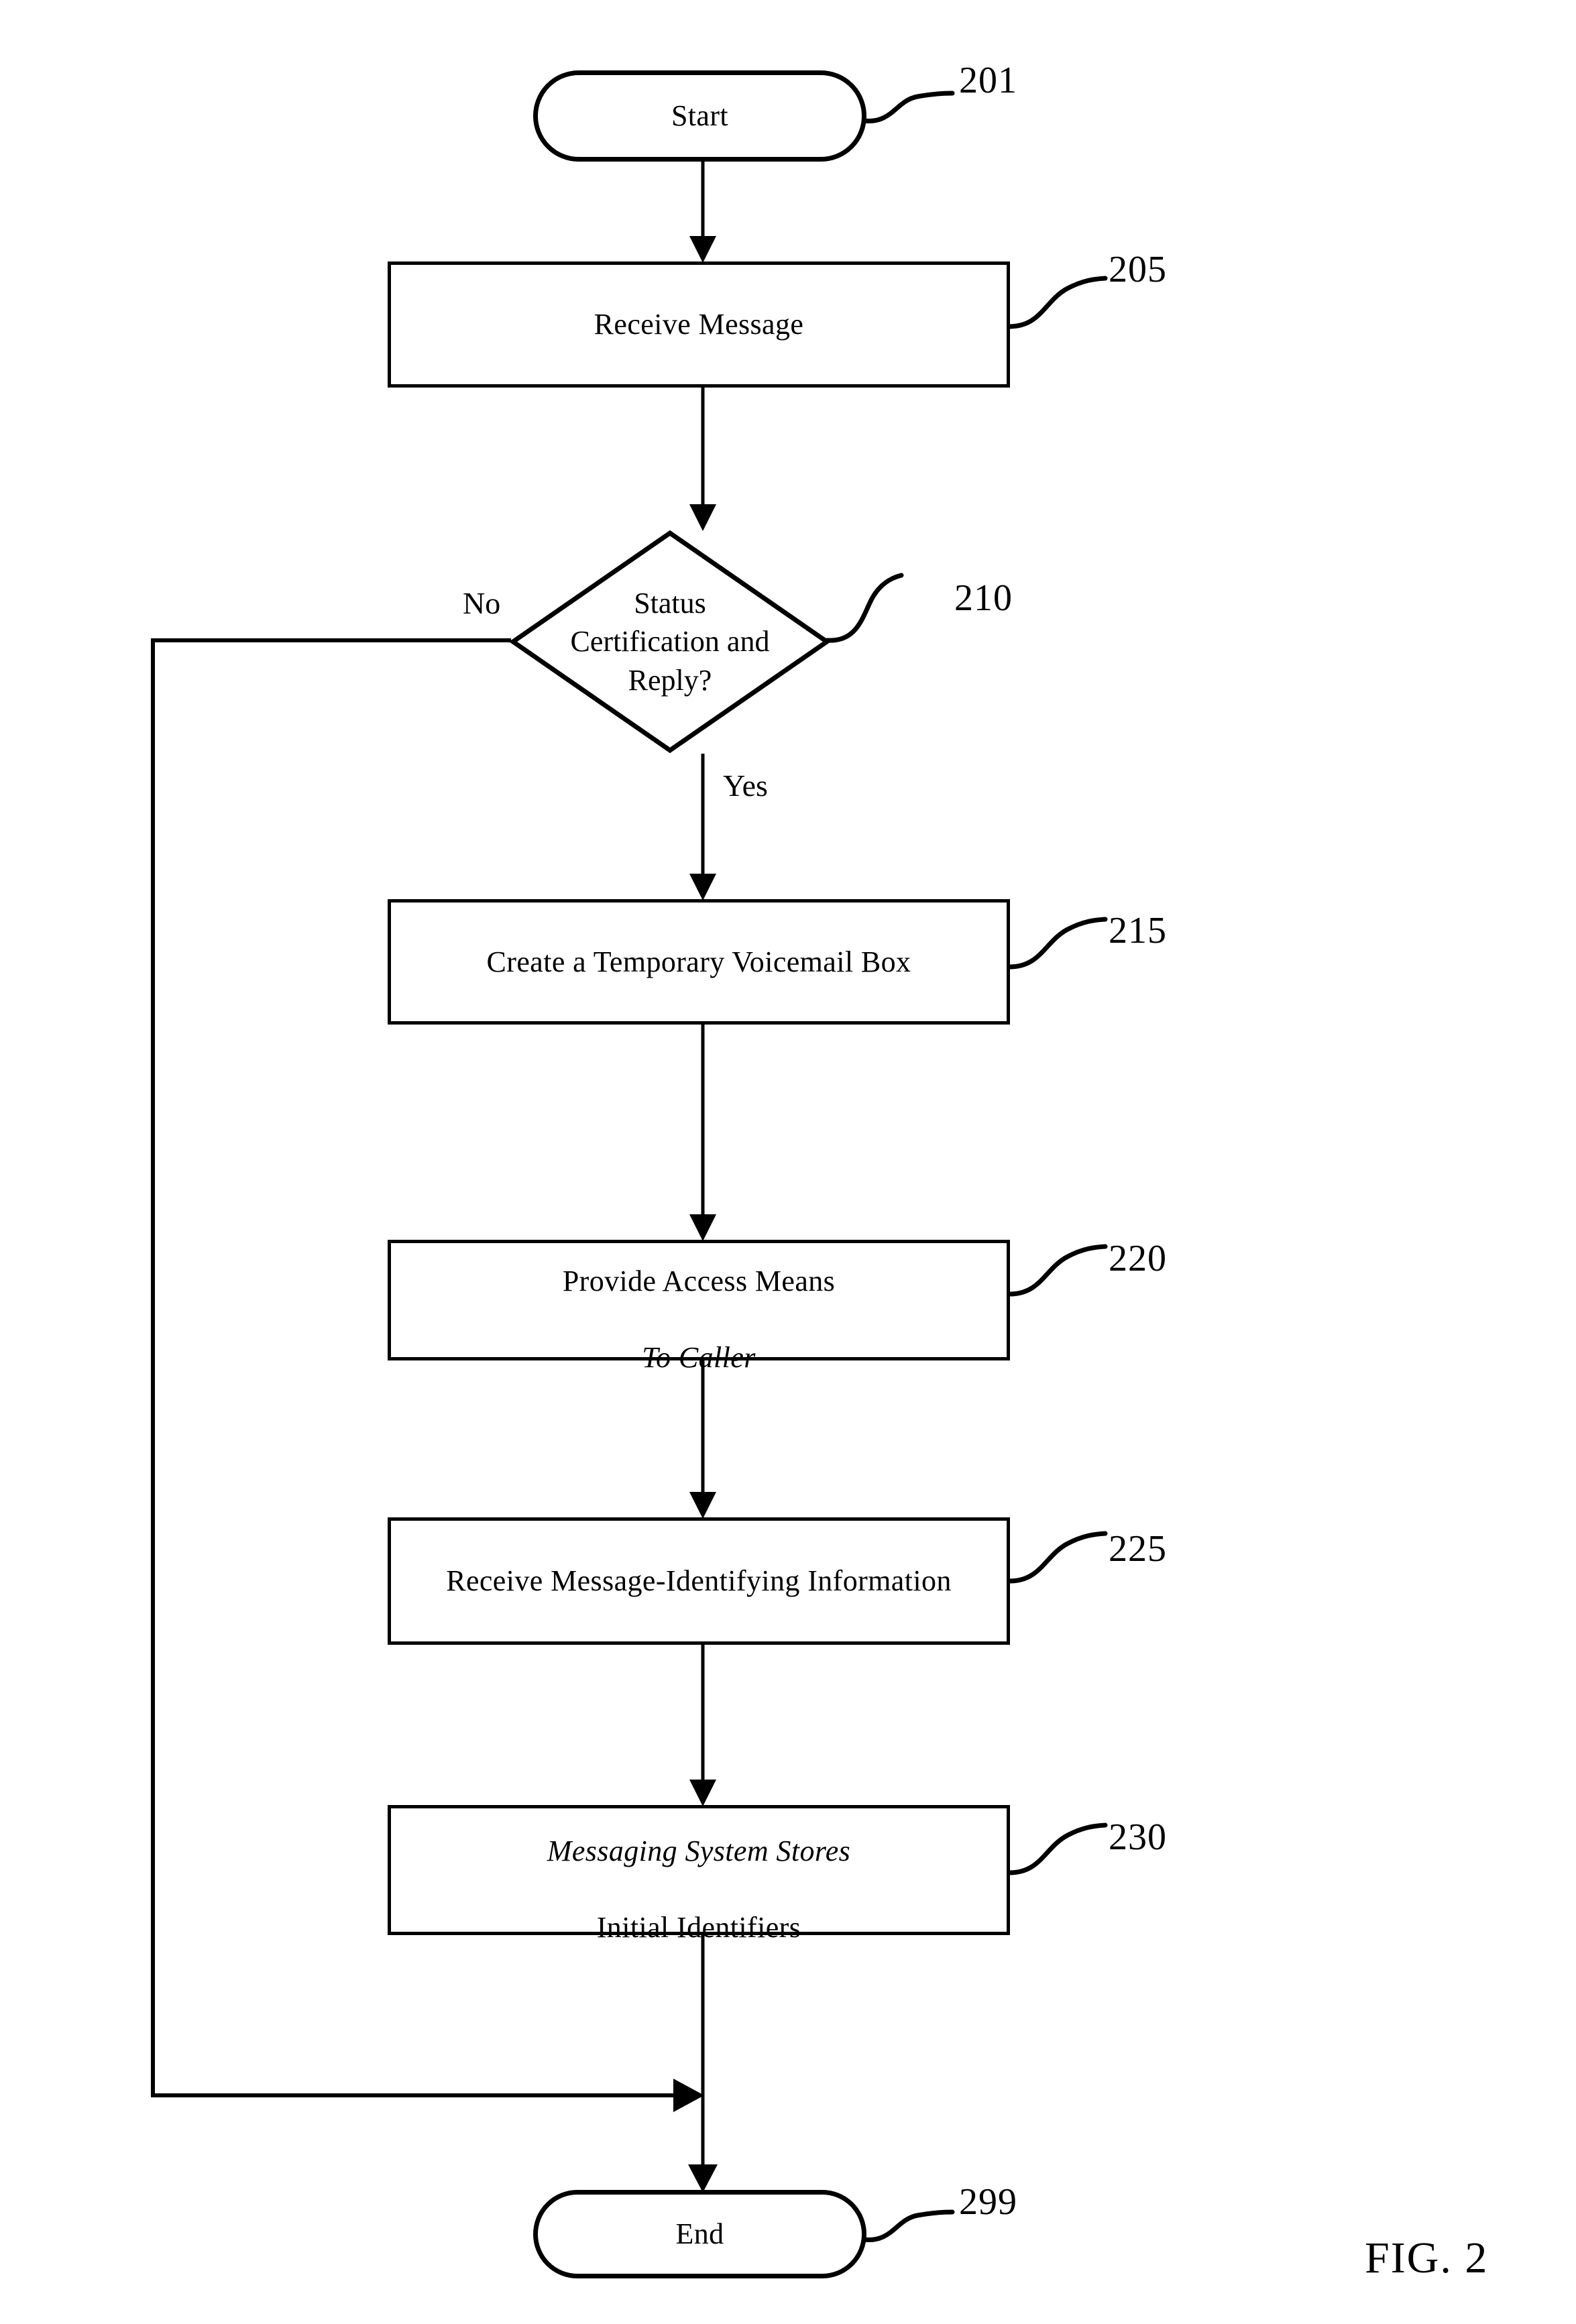 This screenshot has height=2324, width=1576. What do you see at coordinates (699, 1300) in the screenshot?
I see `flow-node-provide-access-means-label: Provide Access Means To Caller` at bounding box center [699, 1300].